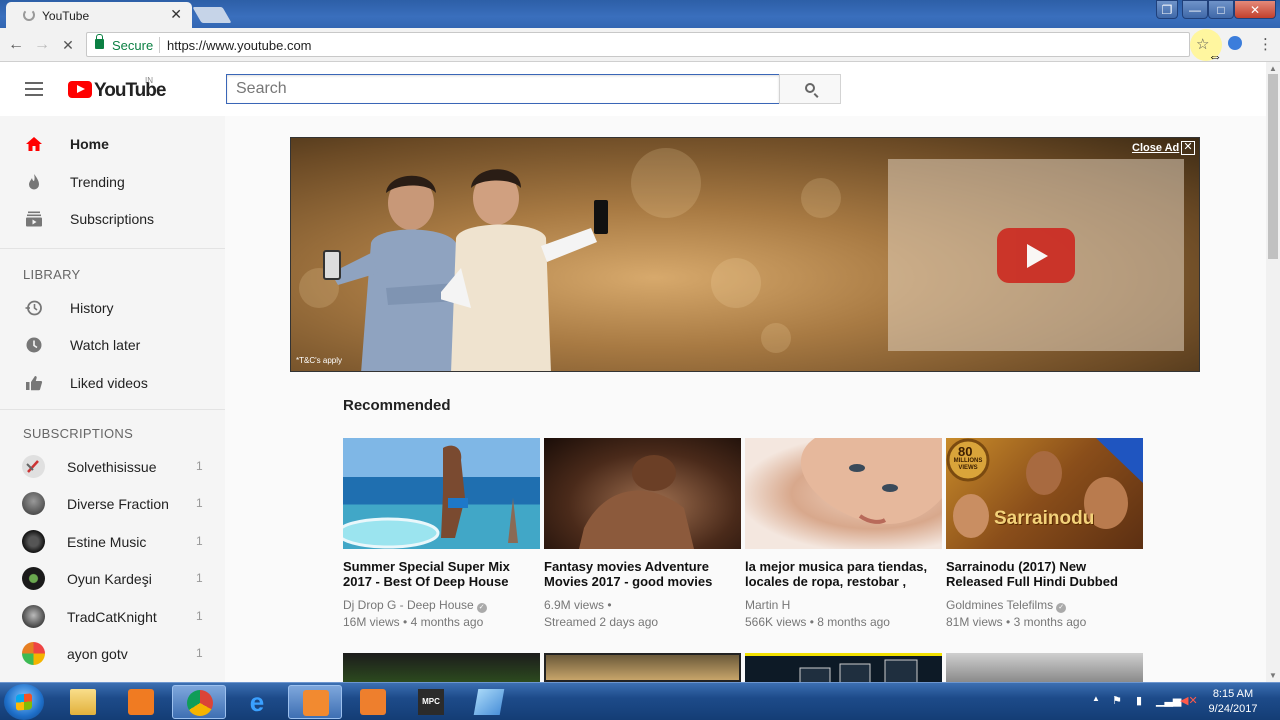  I want to click on guide-item-label: Watch later, so click(105, 345).